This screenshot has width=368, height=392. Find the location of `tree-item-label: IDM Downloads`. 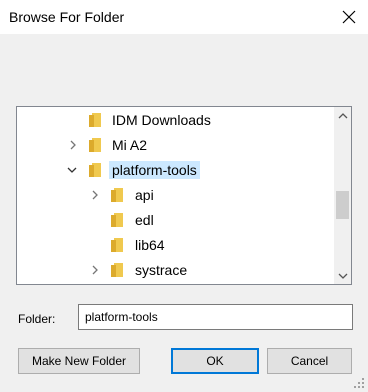

tree-item-label: IDM Downloads is located at coordinates (161, 120).